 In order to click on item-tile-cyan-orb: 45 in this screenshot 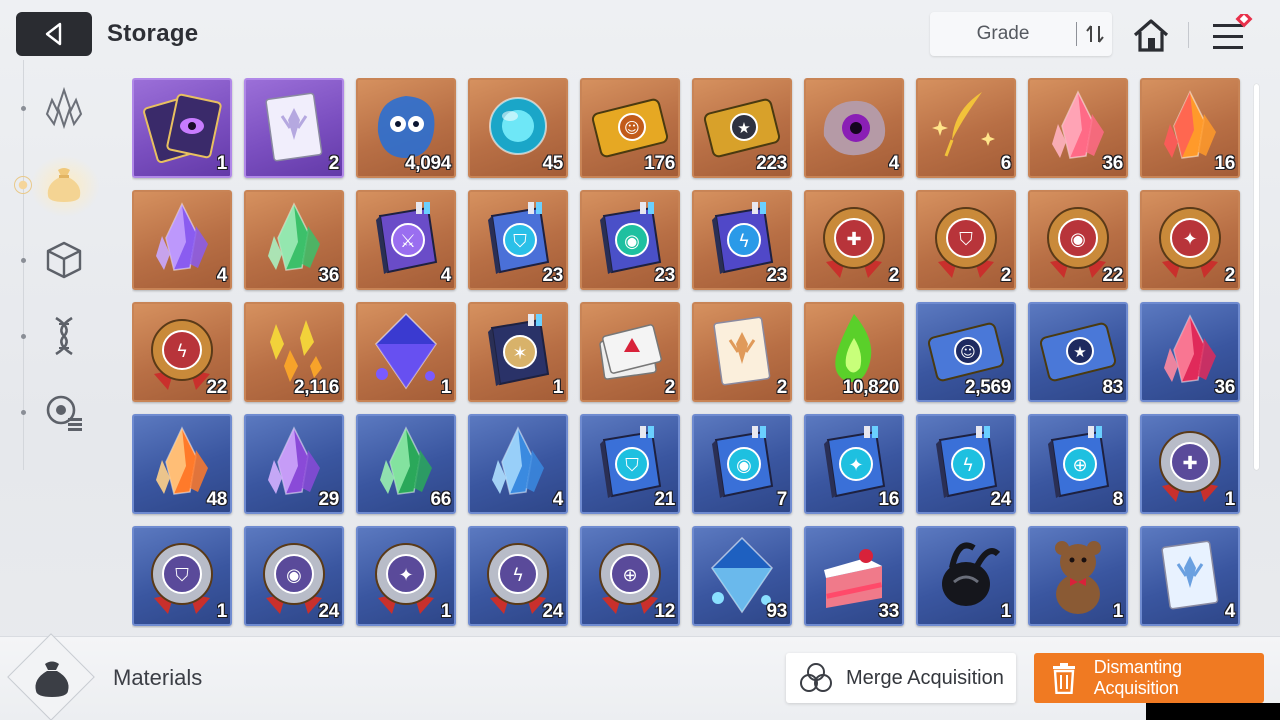, I will do `click(518, 128)`.